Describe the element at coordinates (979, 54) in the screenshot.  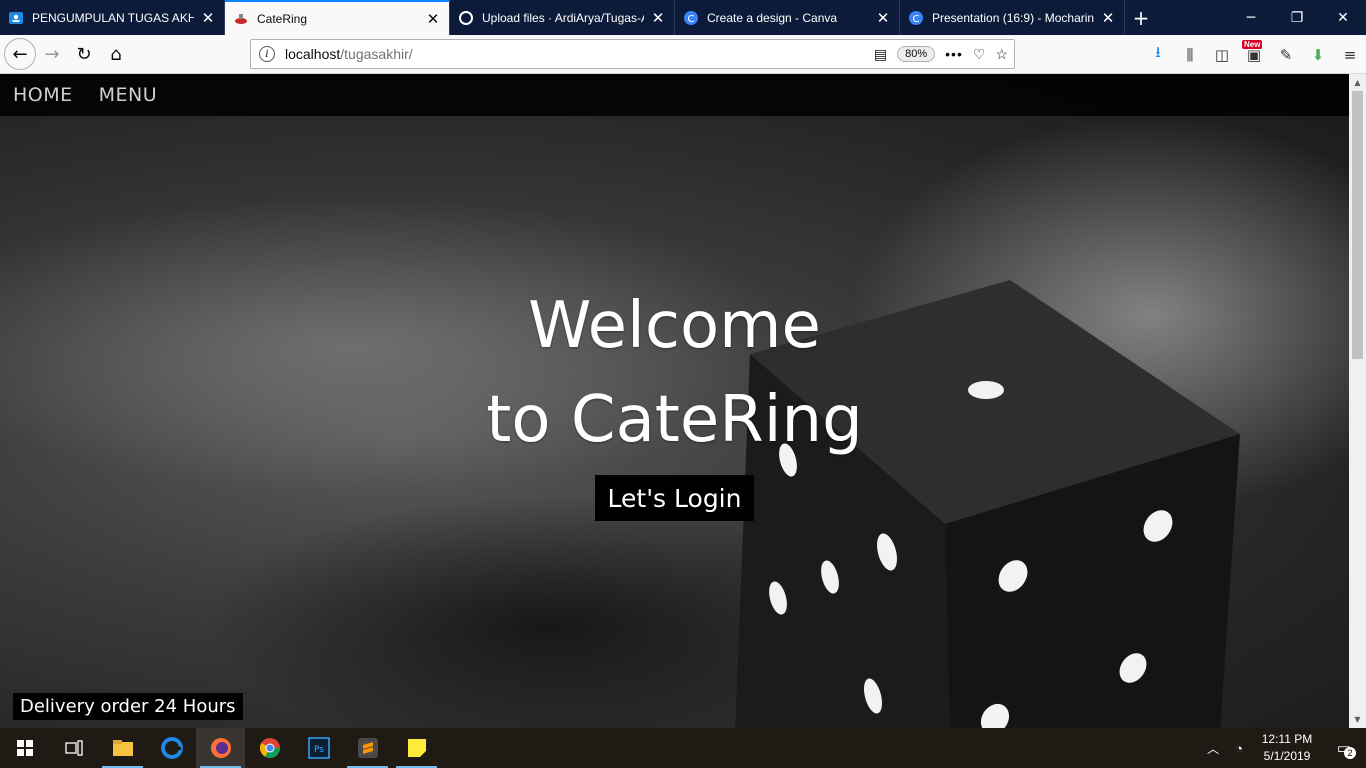
I see `pocket-icon: ♡` at that location.